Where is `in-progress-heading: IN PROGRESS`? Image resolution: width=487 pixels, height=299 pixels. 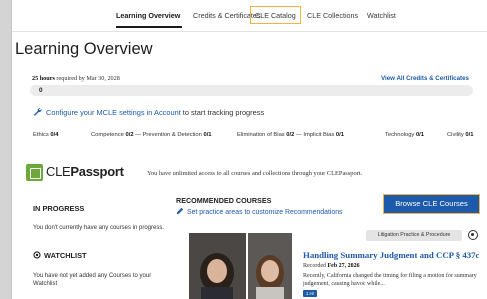
in-progress-heading: IN PROGRESS is located at coordinates (59, 208).